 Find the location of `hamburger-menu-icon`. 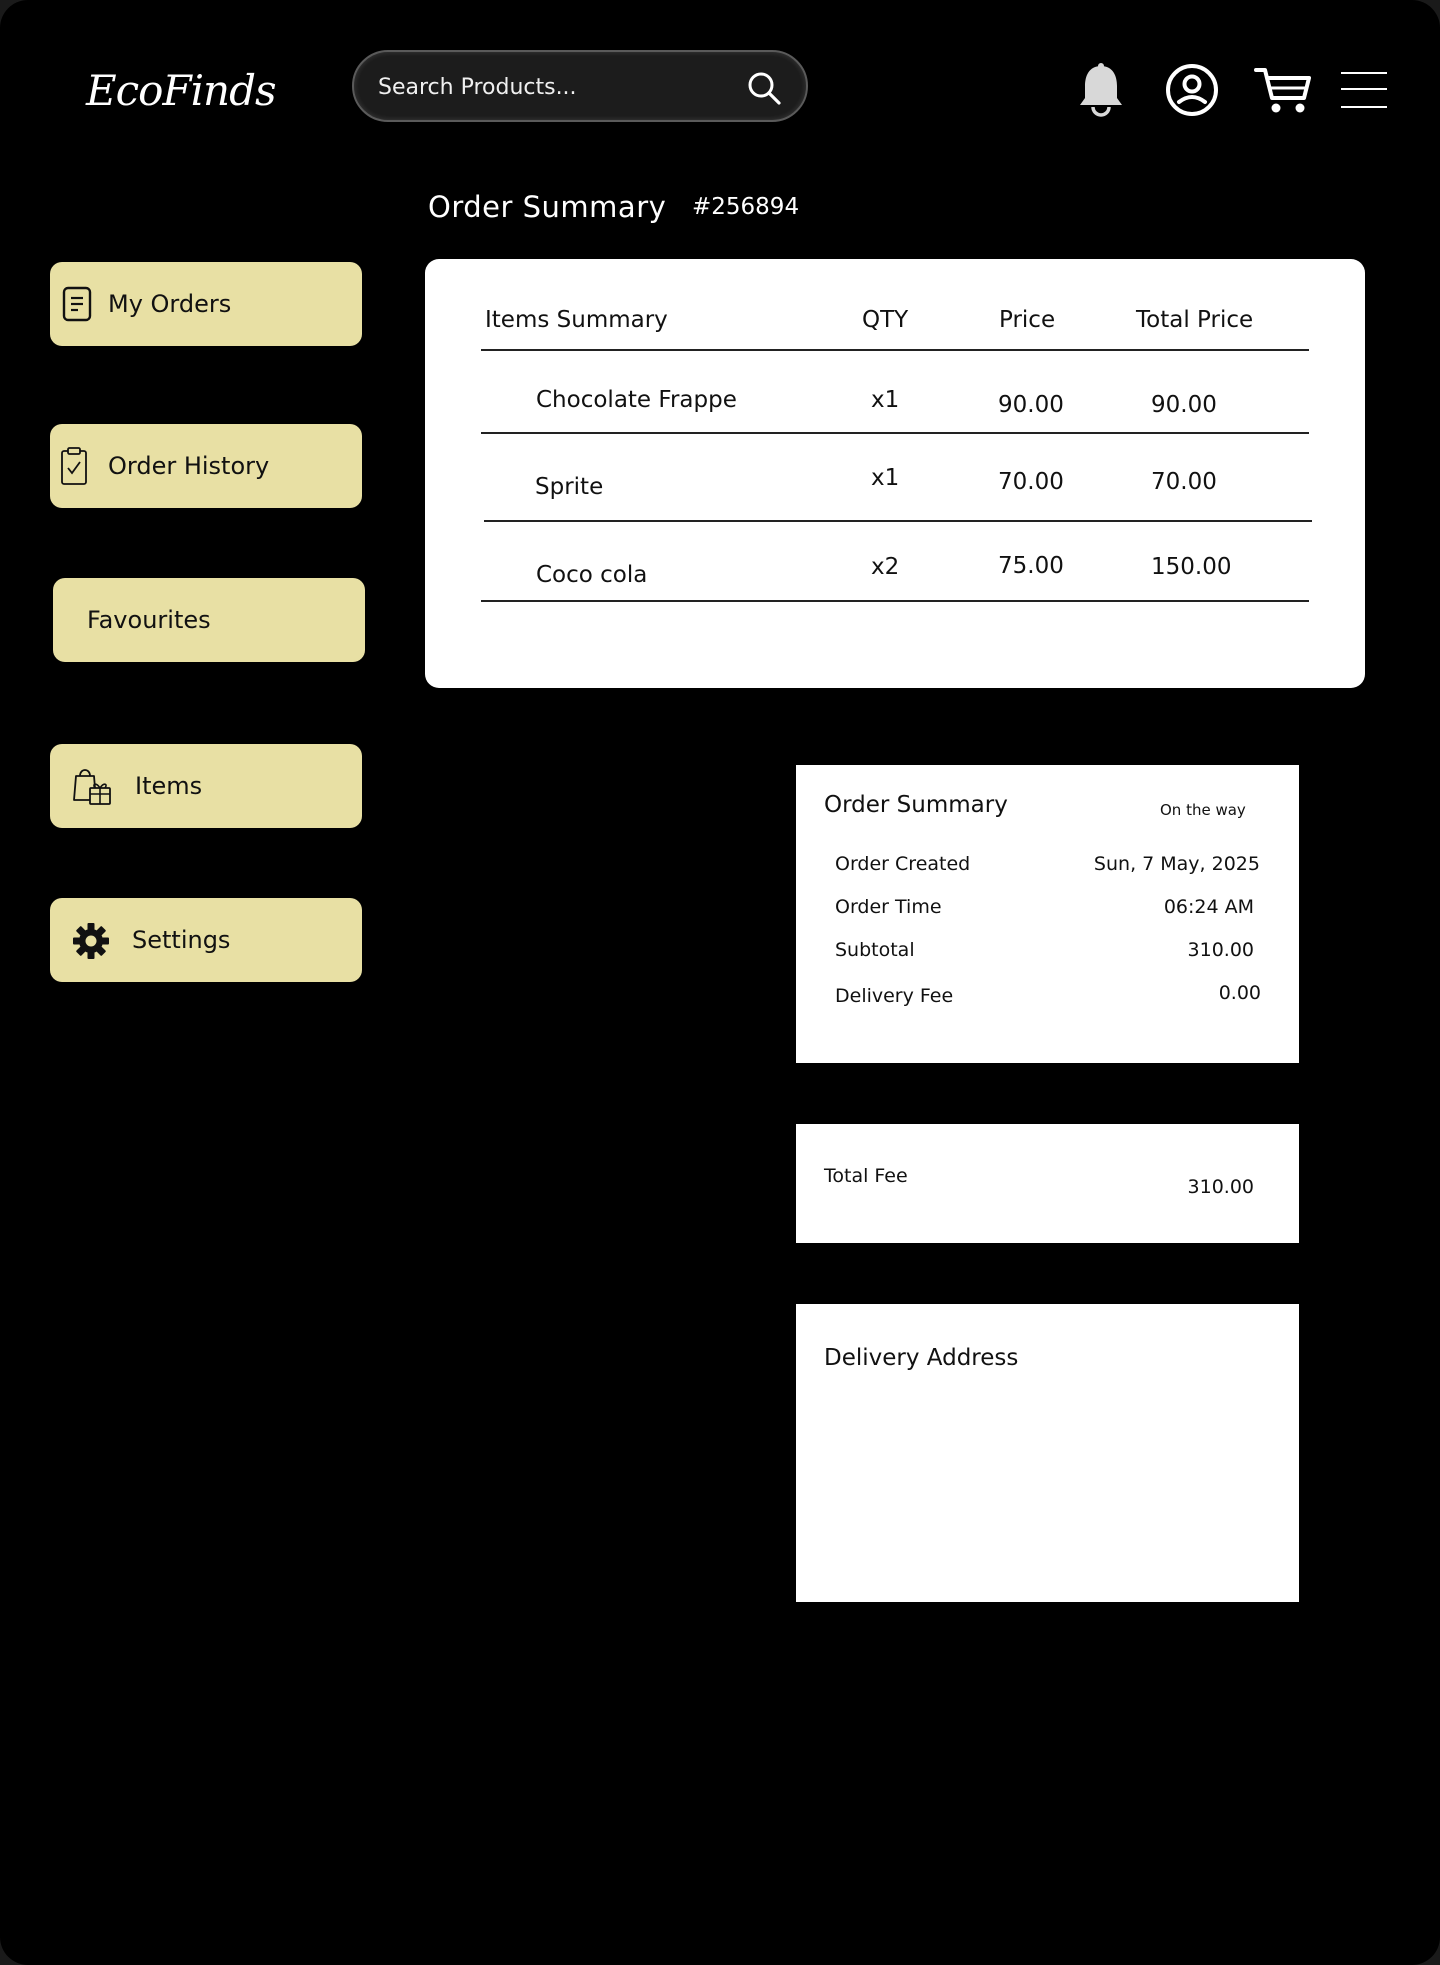

hamburger-menu-icon is located at coordinates (1364, 90).